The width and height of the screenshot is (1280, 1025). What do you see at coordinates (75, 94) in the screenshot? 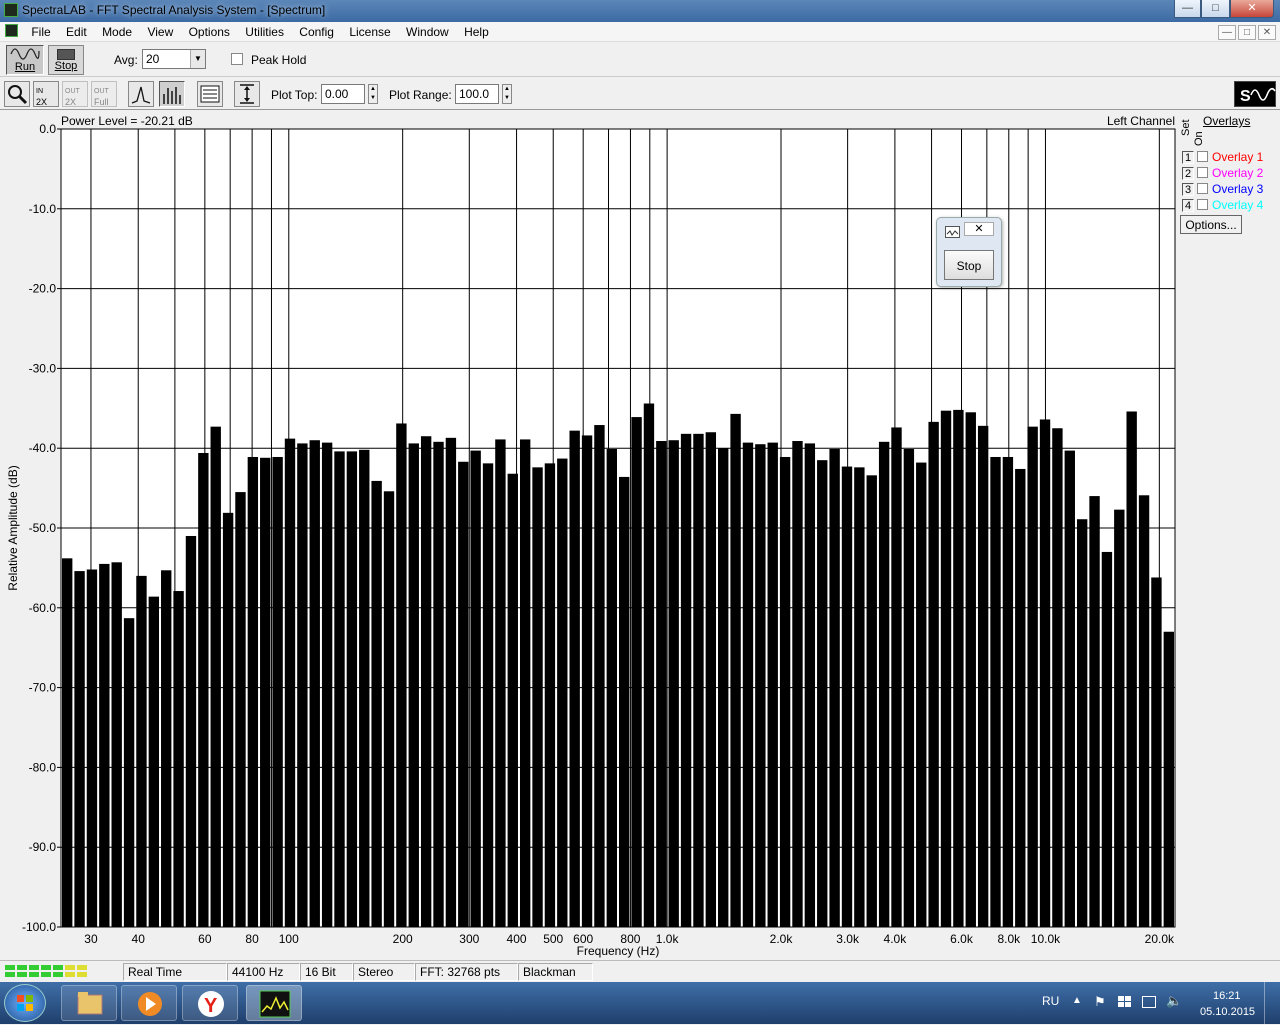
I see `zoom-out-2x-button: OUT 2X` at bounding box center [75, 94].